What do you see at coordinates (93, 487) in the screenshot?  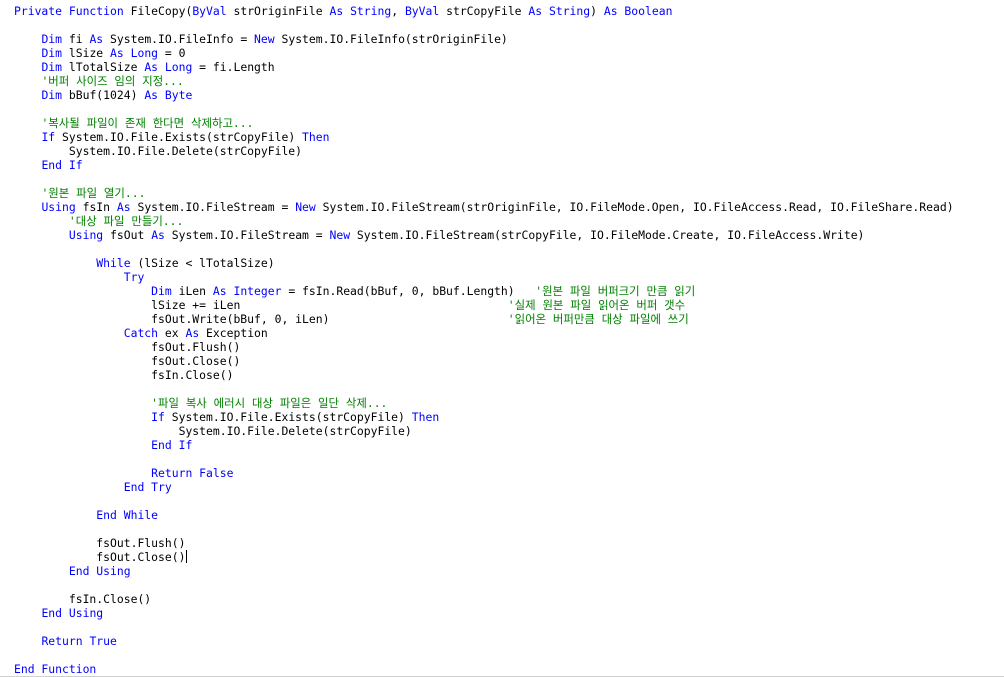 I see `code-line: End Try` at bounding box center [93, 487].